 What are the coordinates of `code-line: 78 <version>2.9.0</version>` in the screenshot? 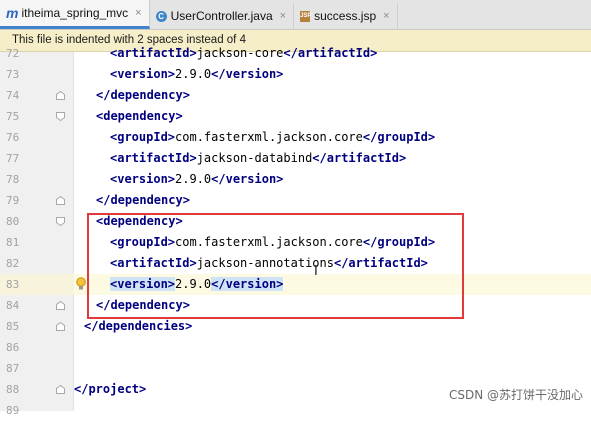 It's located at (295, 179).